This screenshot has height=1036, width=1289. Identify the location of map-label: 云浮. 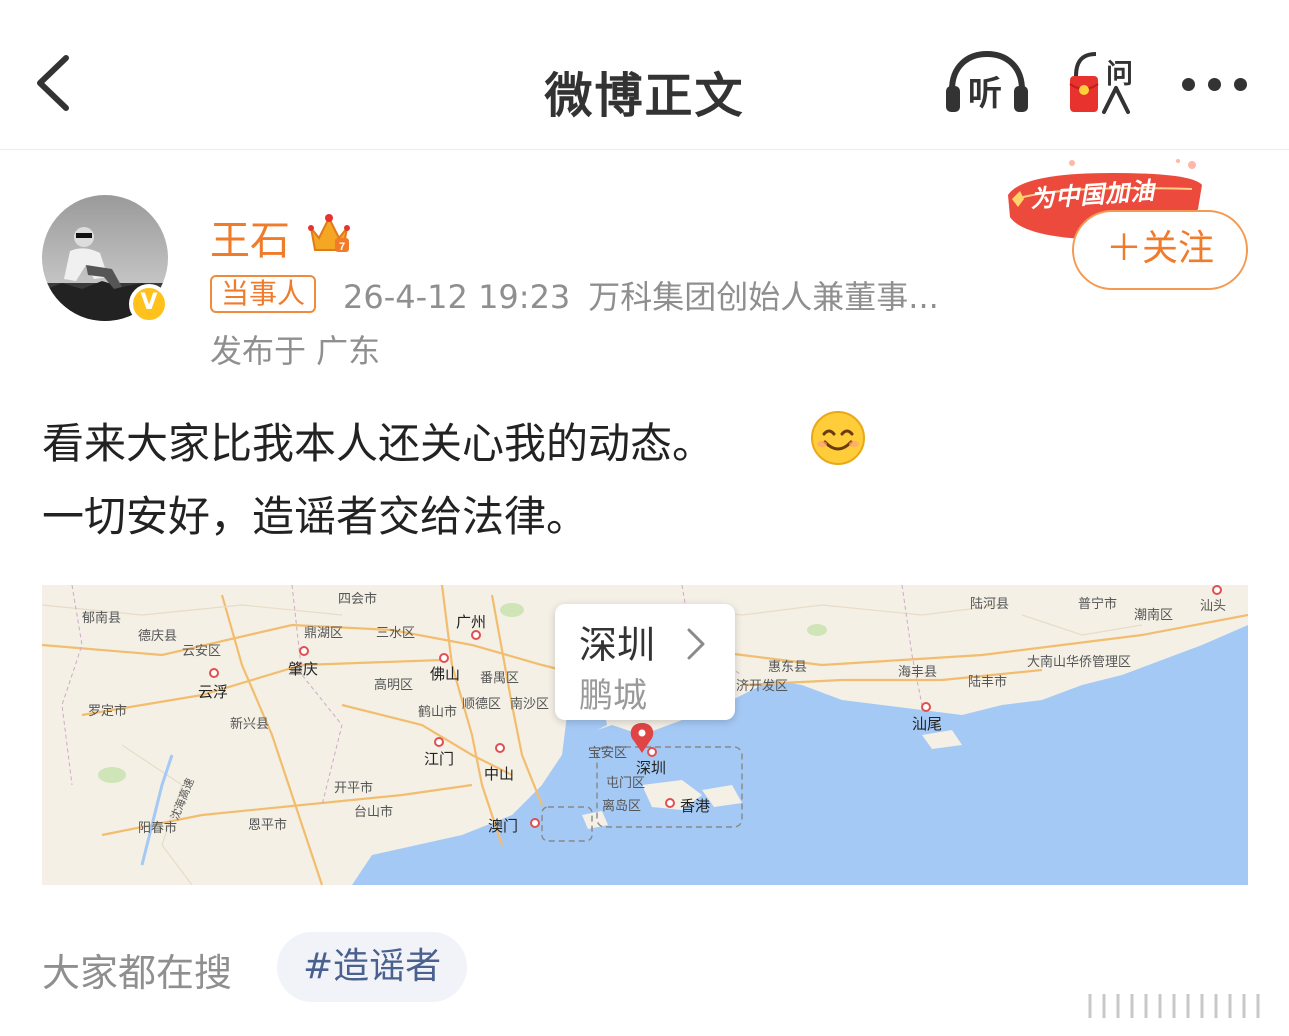
(213, 692).